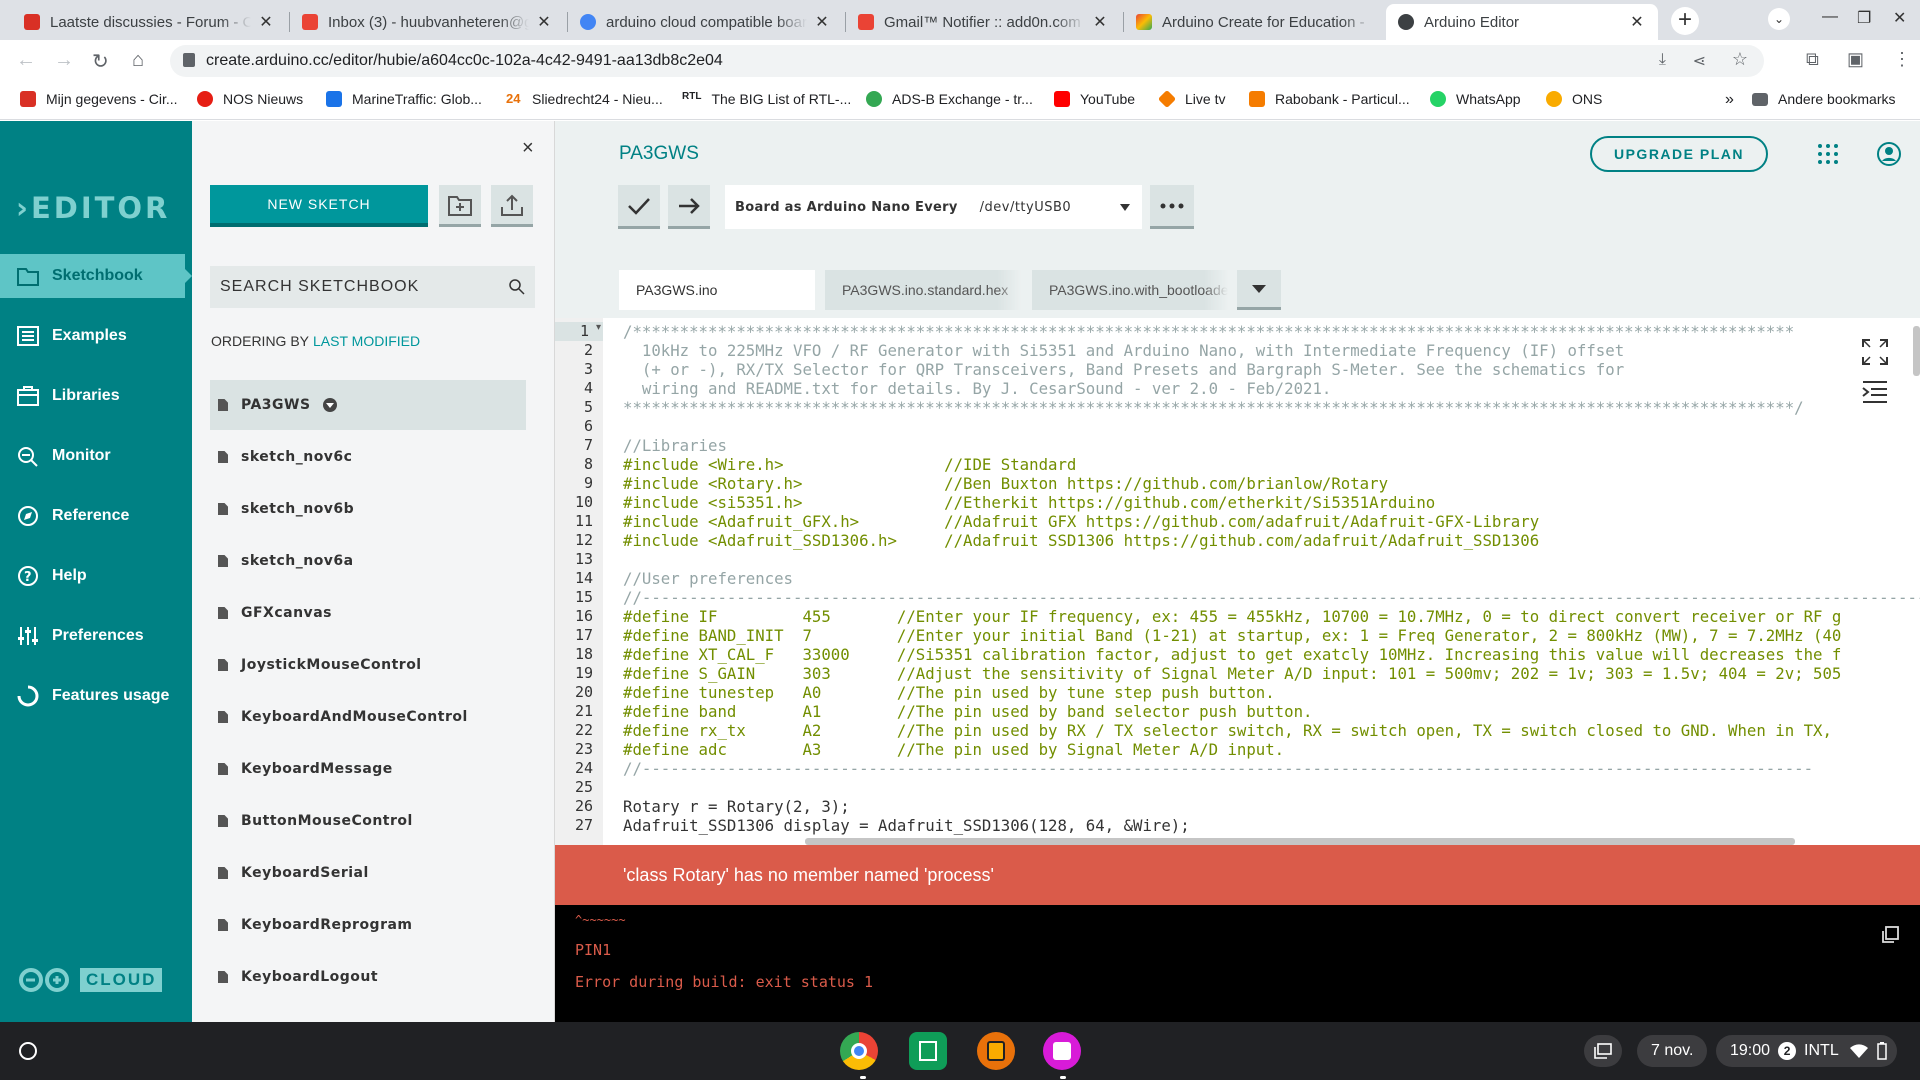 The image size is (1920, 1080). Describe the element at coordinates (368, 457) in the screenshot. I see `sketch-item: sketch_nov6c` at that location.